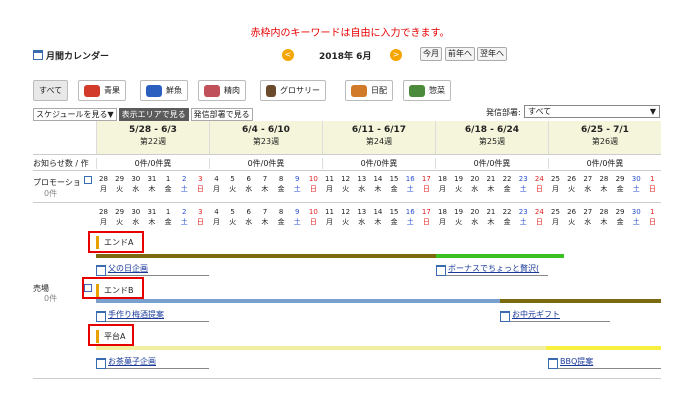 The image size is (700, 408). Describe the element at coordinates (604, 362) in the screenshot. I see `event-item: BBQ提案` at that location.